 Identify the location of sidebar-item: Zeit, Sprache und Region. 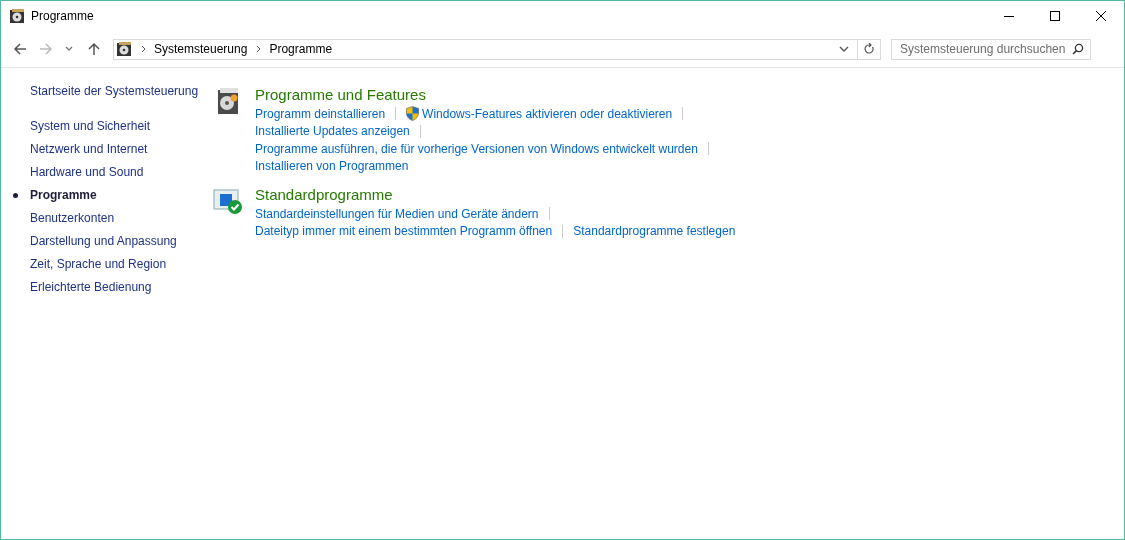
(98, 264).